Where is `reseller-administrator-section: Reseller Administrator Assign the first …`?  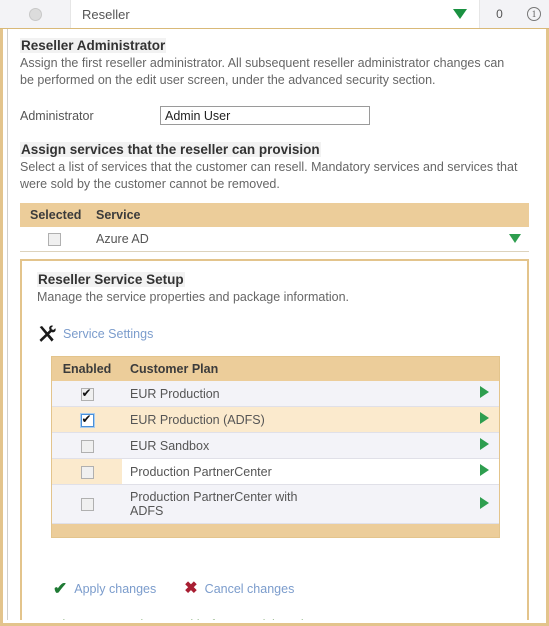 reseller-administrator-section: Reseller Administrator Assign the first … is located at coordinates (274, 81).